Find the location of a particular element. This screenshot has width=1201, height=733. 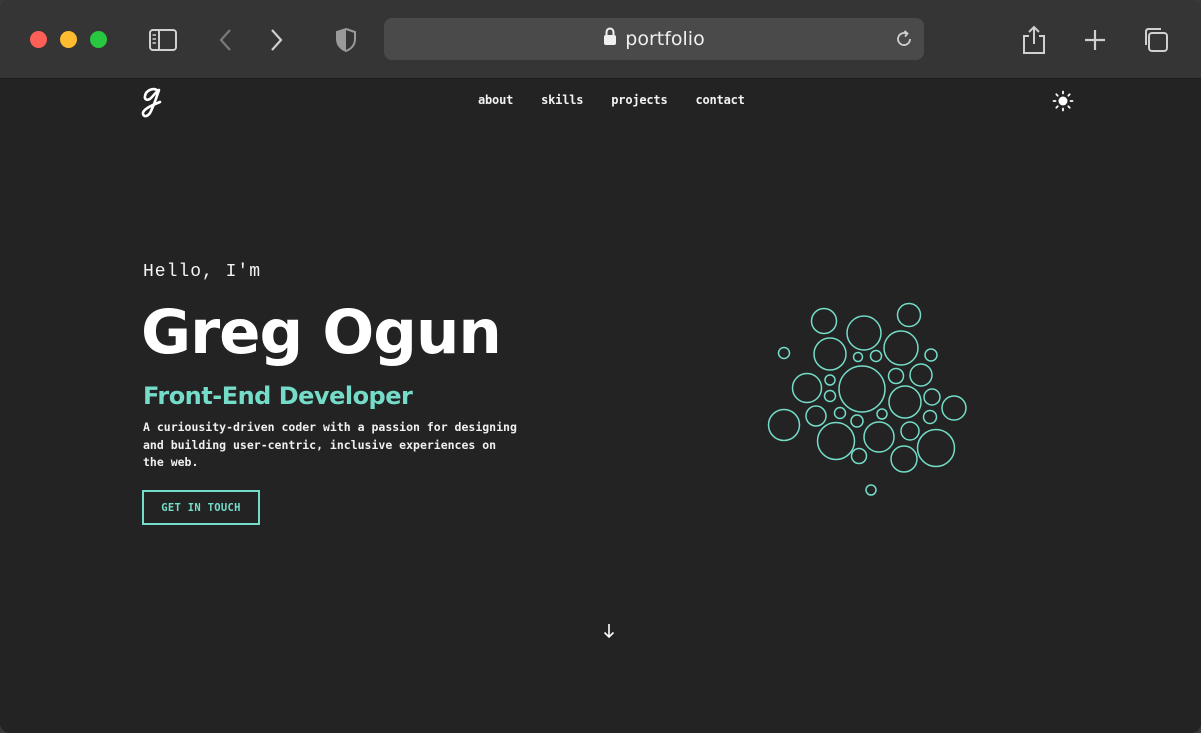

sidebar-icon is located at coordinates (163, 40).